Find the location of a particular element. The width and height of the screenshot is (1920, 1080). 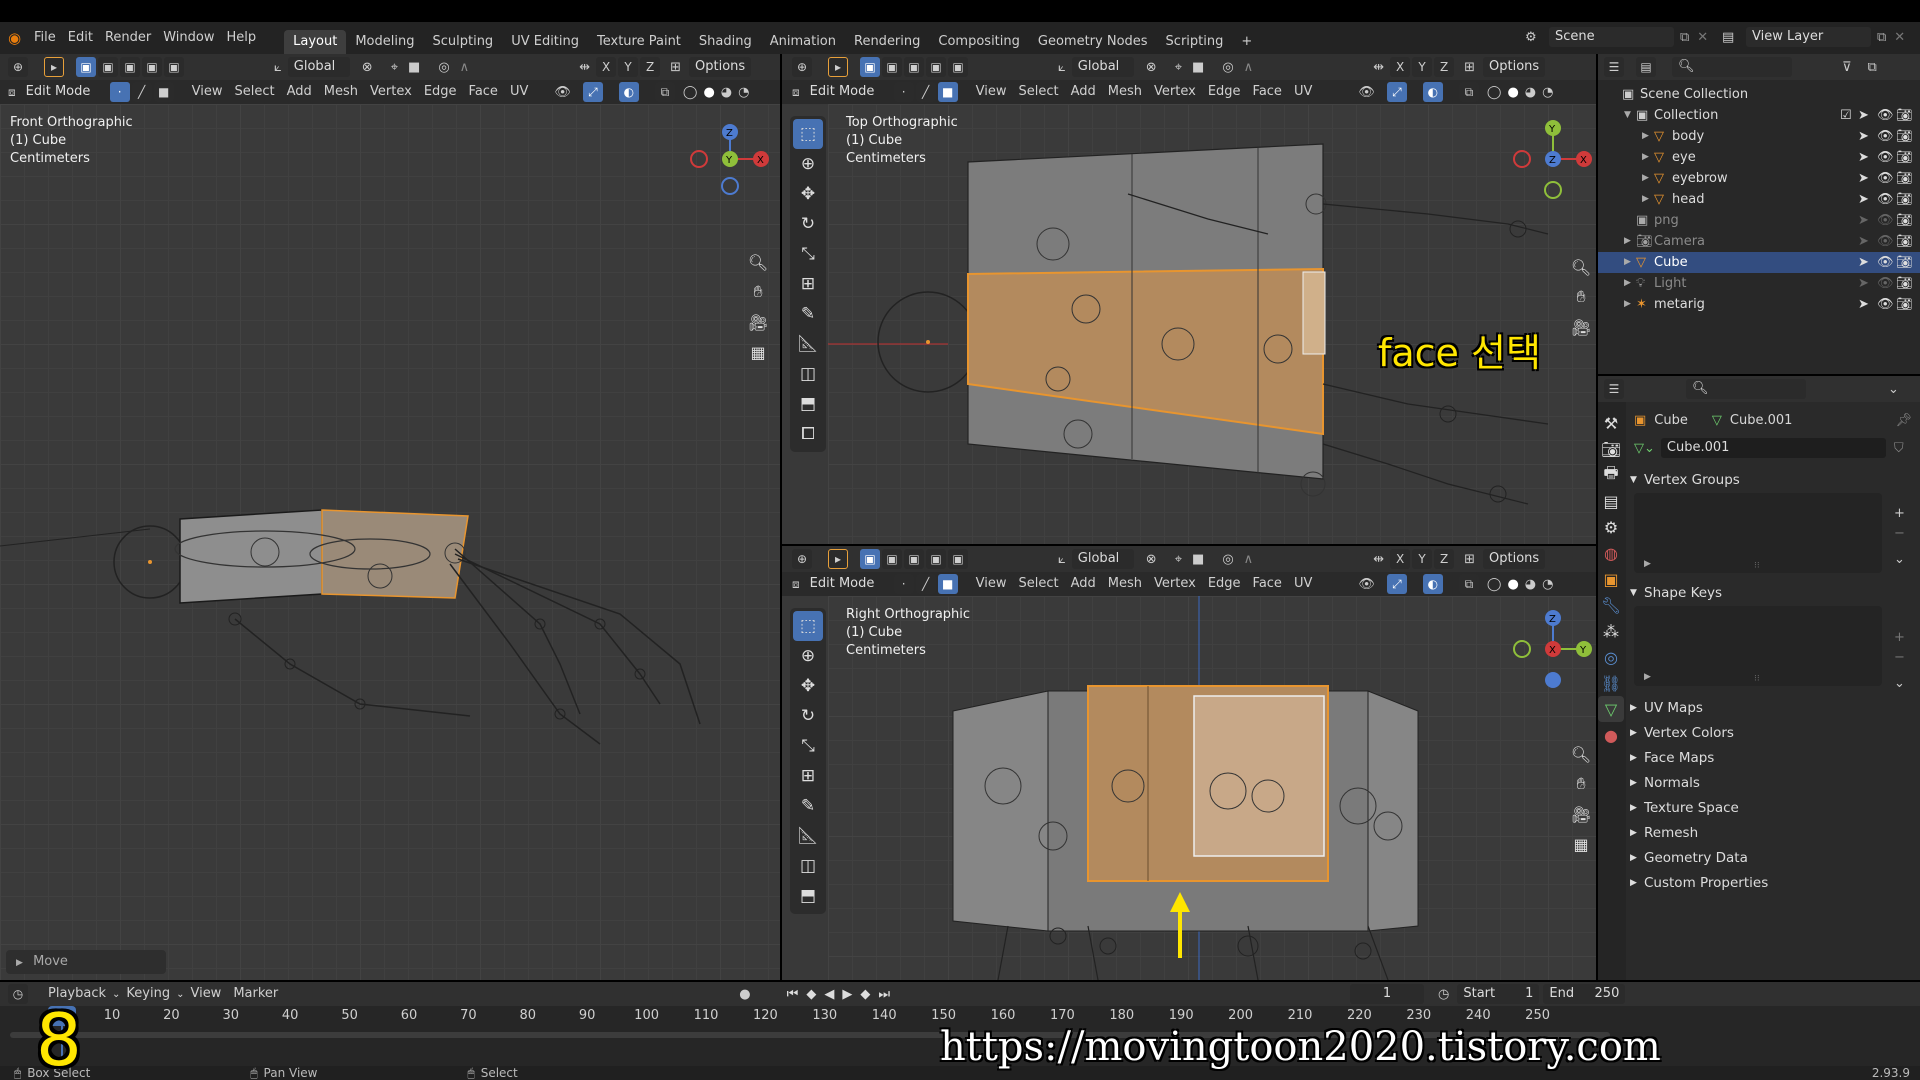

select-tool-icon: ▸ is located at coordinates (838, 559).